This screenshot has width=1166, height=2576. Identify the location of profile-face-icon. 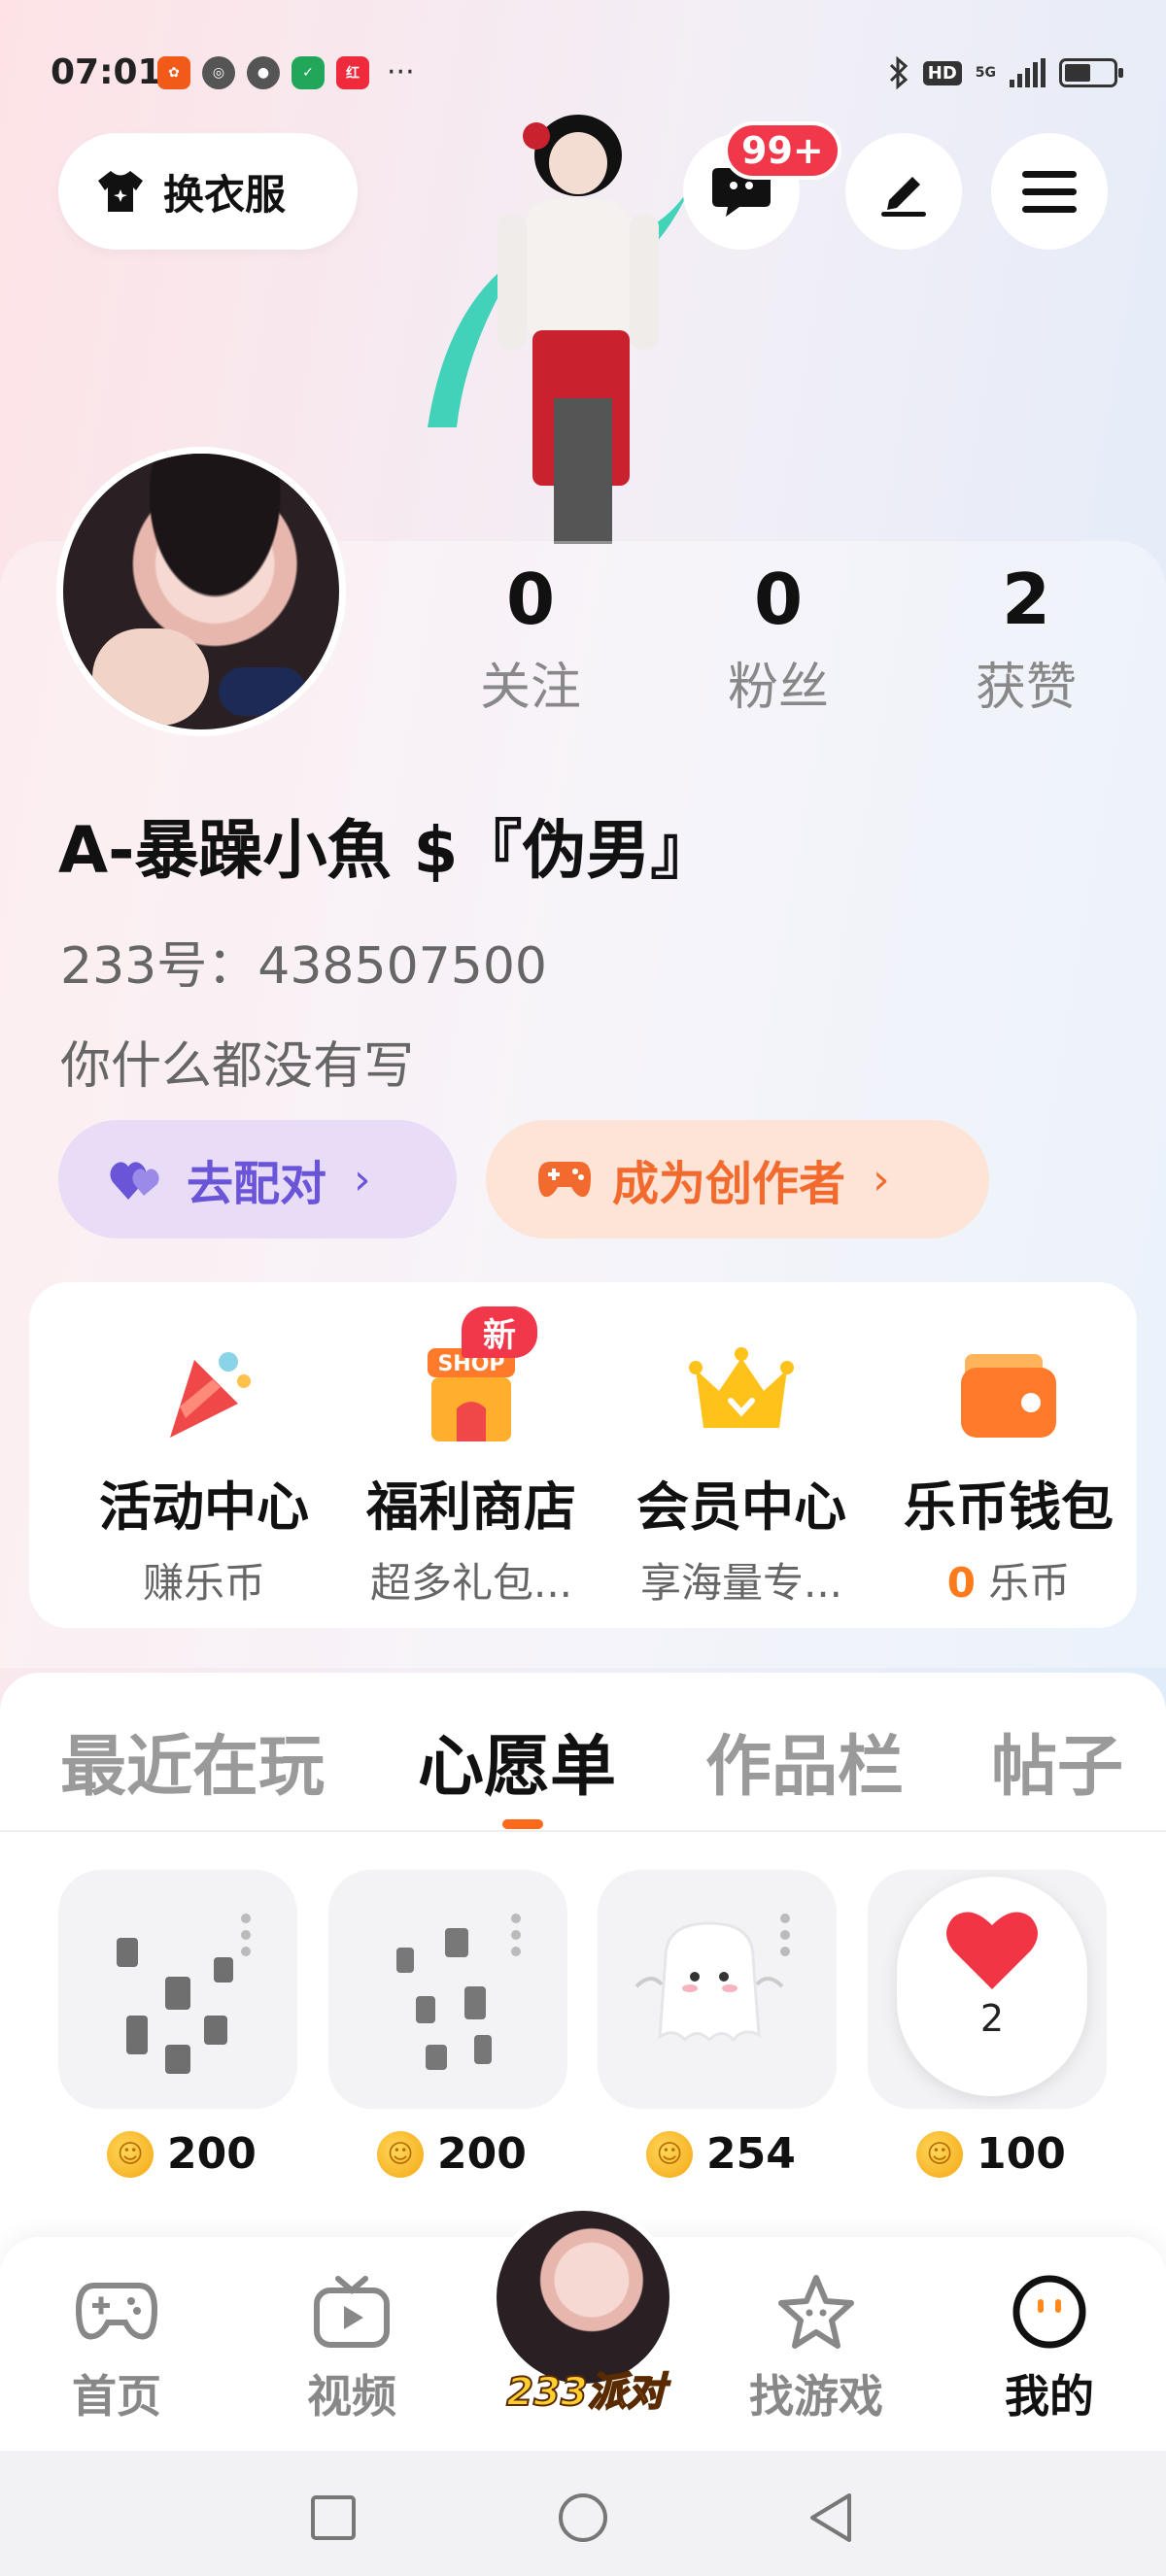
(1049, 2312).